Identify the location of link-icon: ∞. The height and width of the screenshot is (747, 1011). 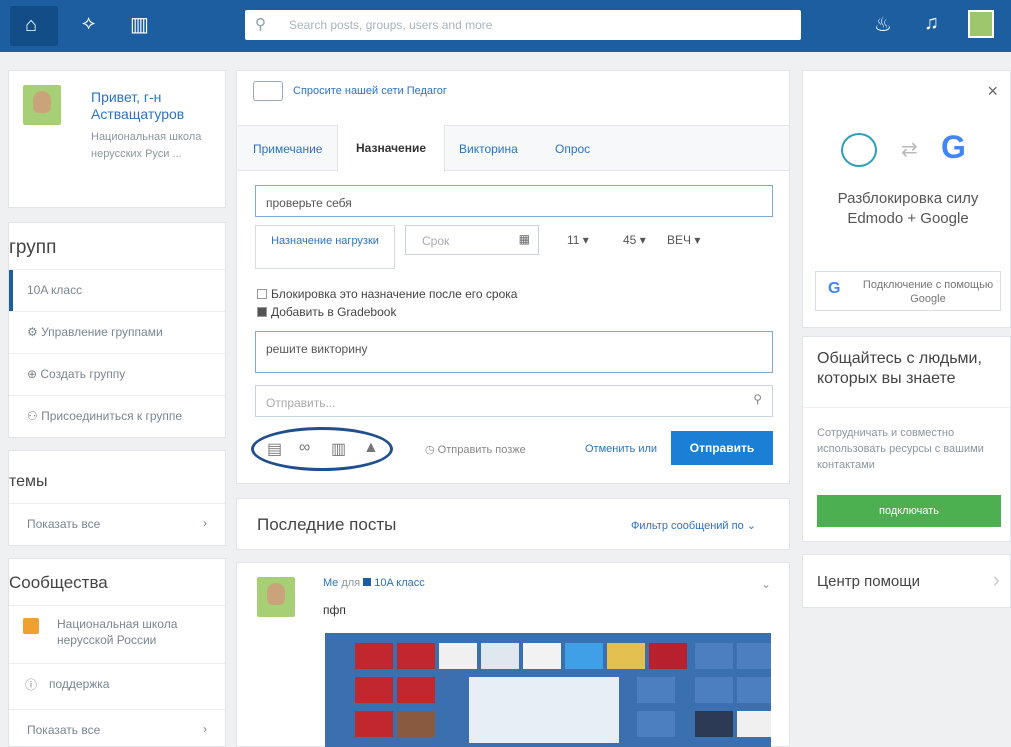
(304, 448).